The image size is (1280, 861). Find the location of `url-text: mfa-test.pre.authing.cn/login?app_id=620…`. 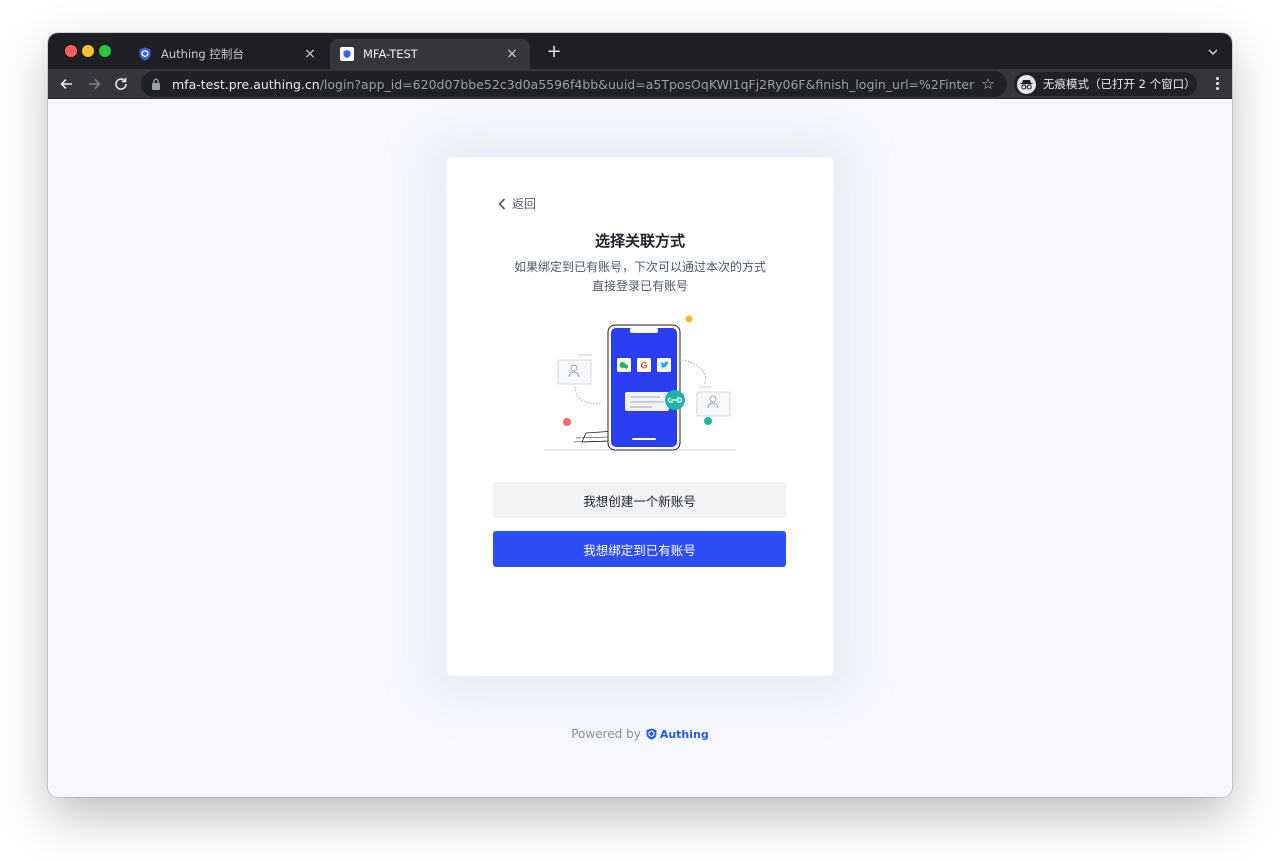

url-text: mfa-test.pre.authing.cn/login?app_id=620… is located at coordinates (573, 84).